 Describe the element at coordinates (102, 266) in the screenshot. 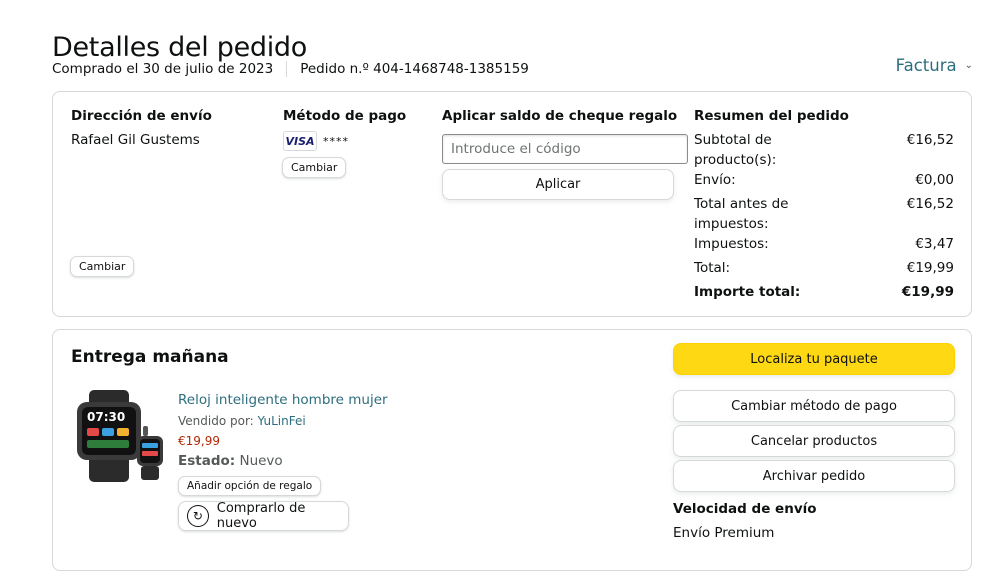

I see `change-address-button: Cambiar` at that location.